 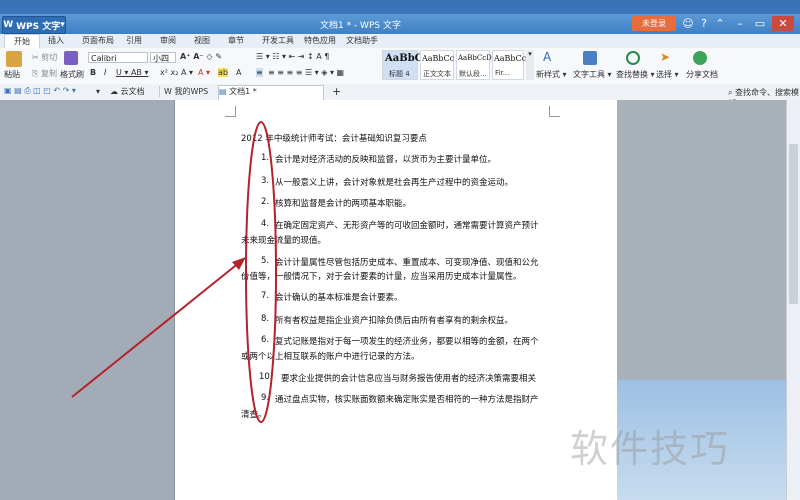 I want to click on annotation-ellipse, so click(x=261, y=272).